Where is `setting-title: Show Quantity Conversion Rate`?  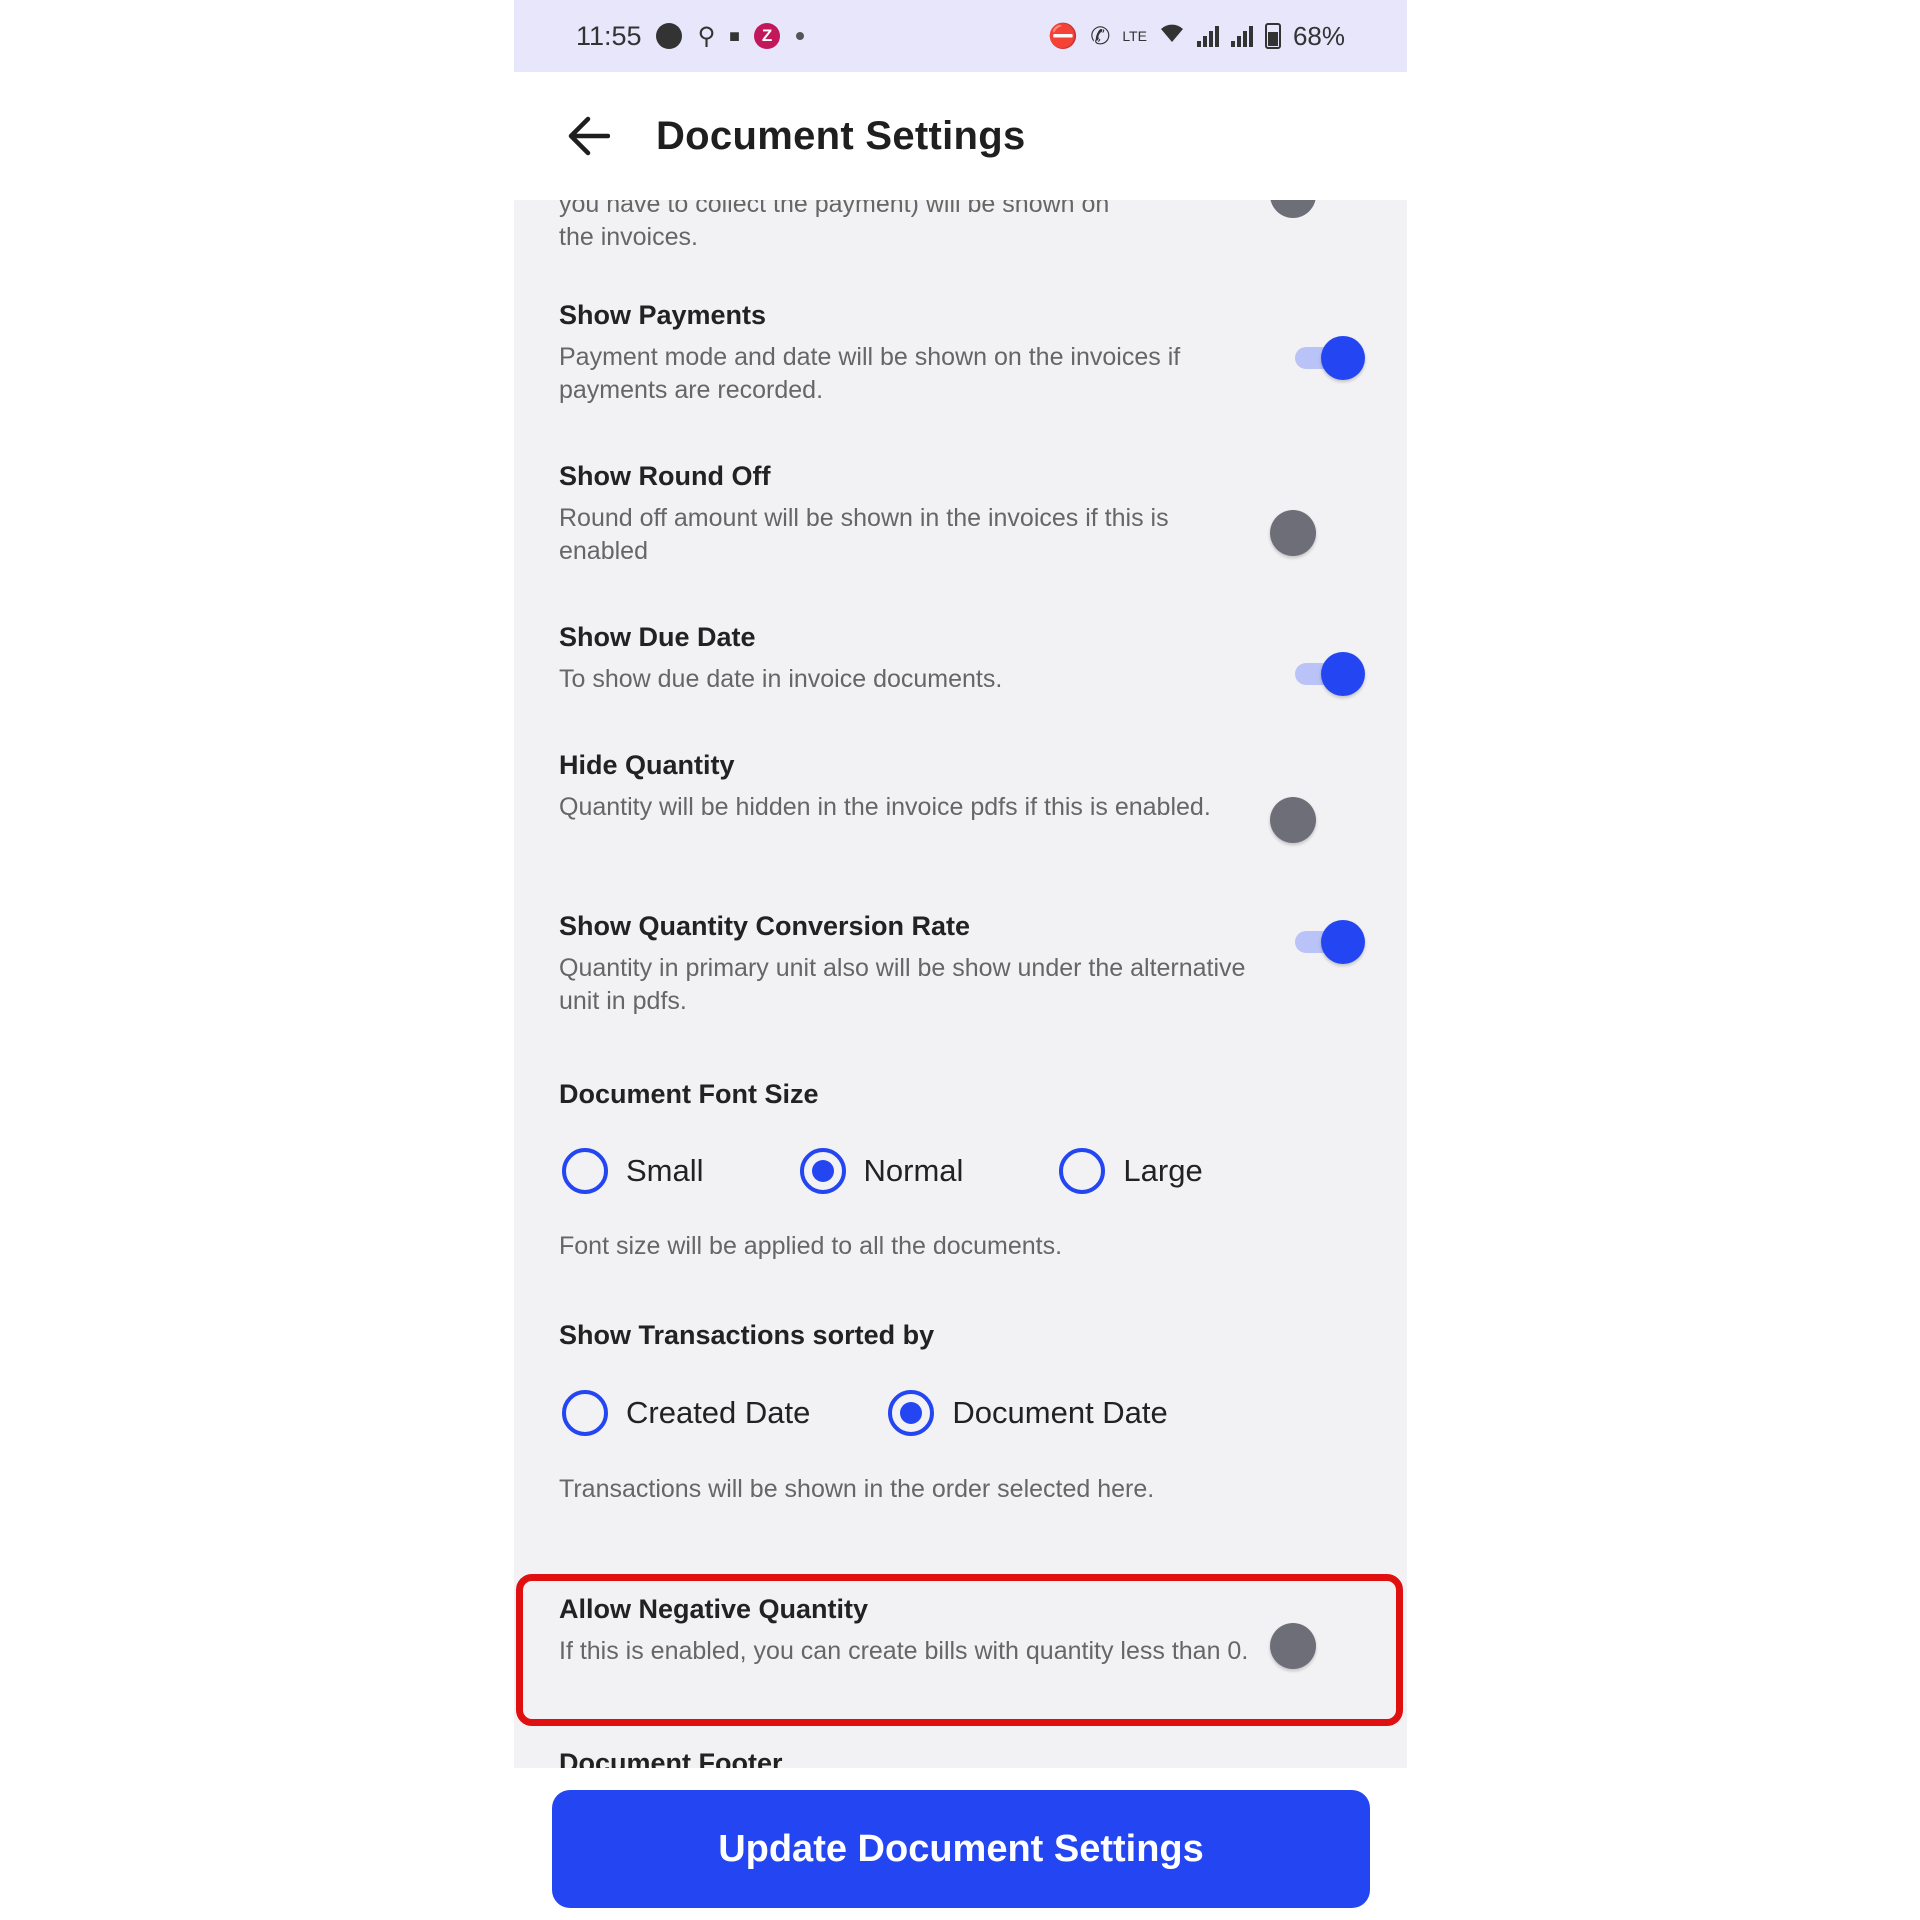 setting-title: Show Quantity Conversion Rate is located at coordinates (765, 926).